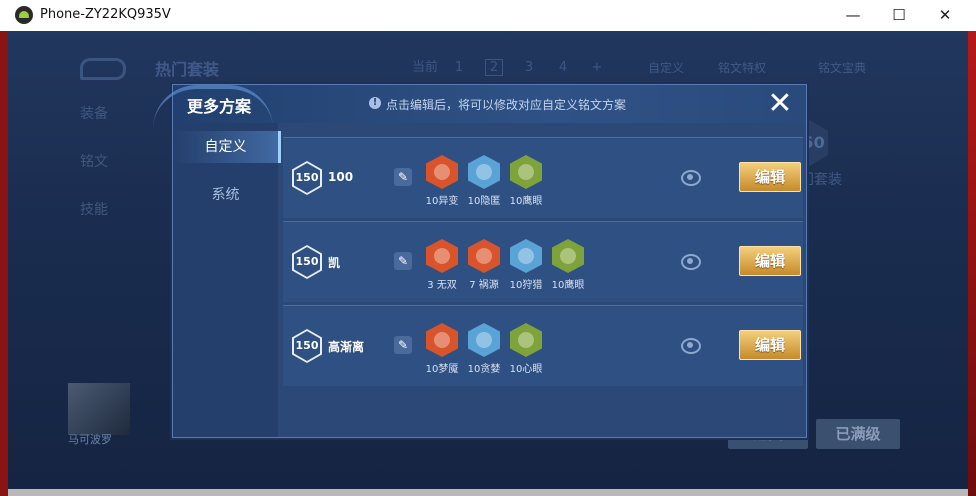 The height and width of the screenshot is (496, 976). What do you see at coordinates (459, 67) in the screenshot?
I see `bg-tab-1: 1` at bounding box center [459, 67].